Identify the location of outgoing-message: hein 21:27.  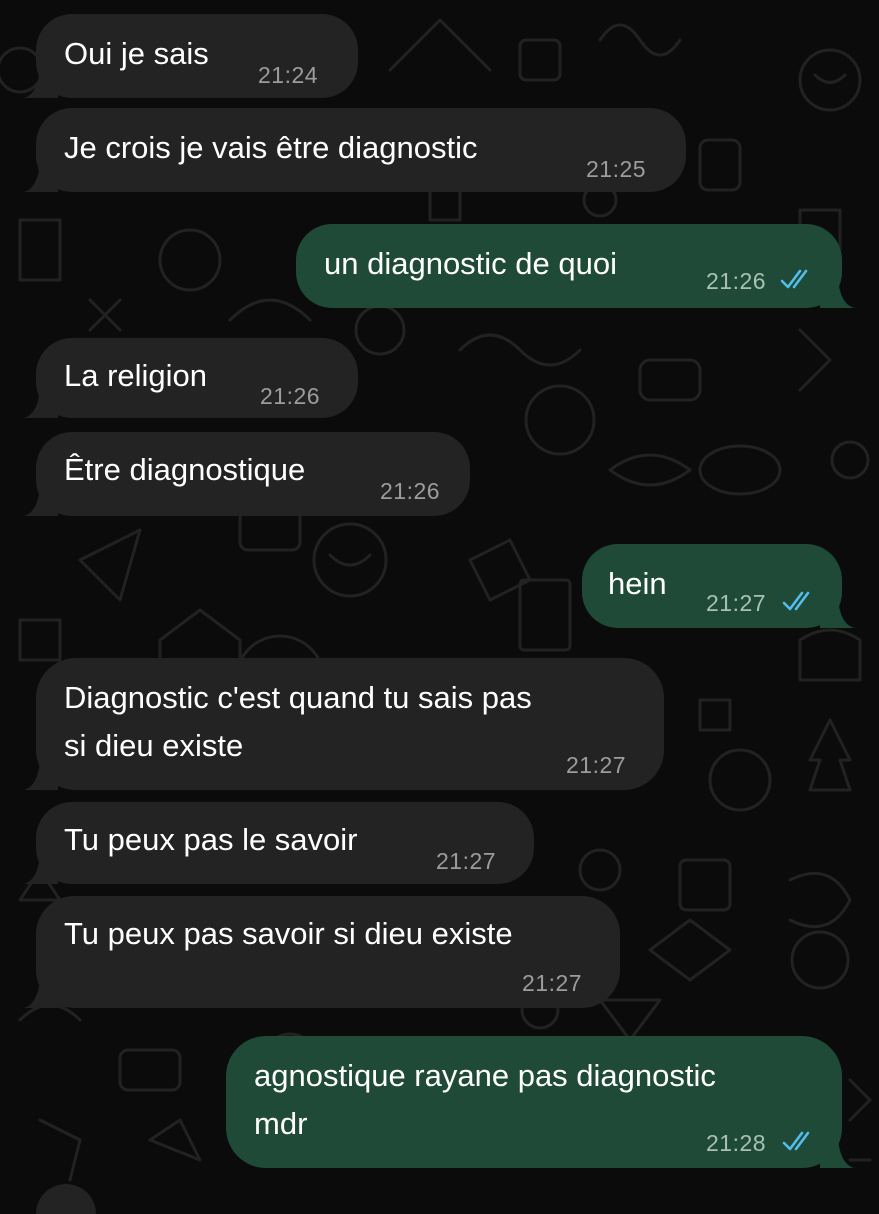
(718, 586).